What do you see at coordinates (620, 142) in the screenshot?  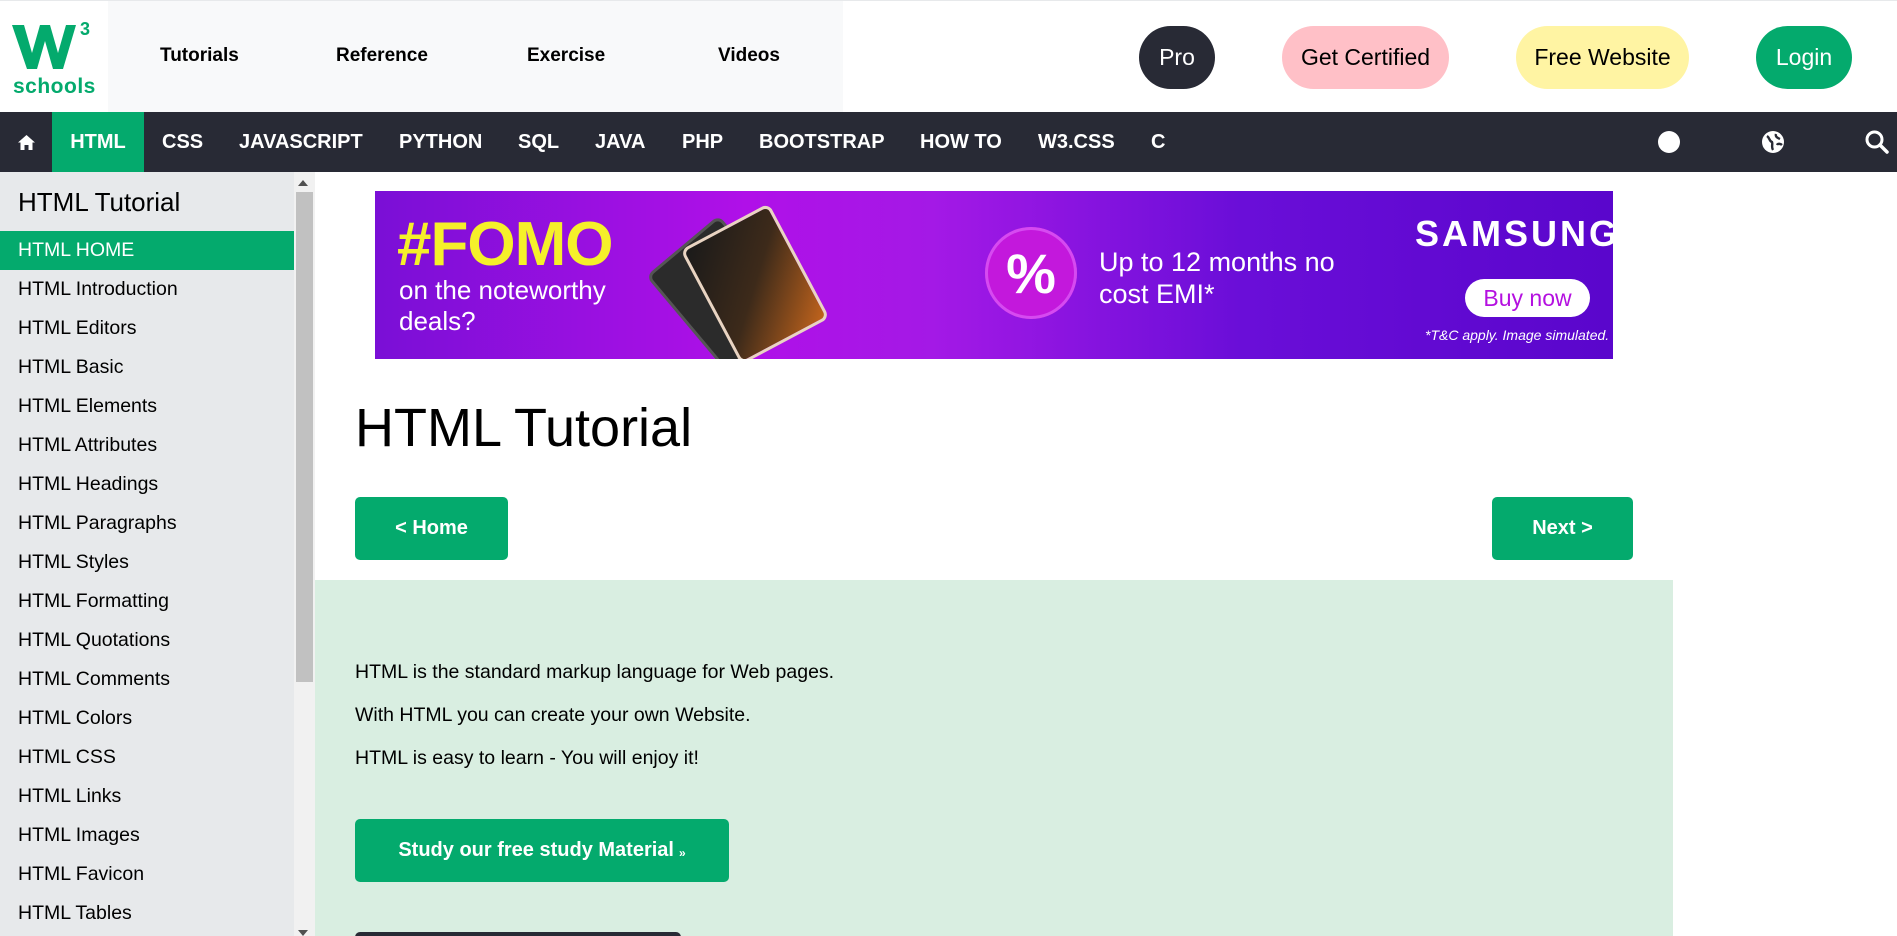 I see `subnav-java: JAVA` at bounding box center [620, 142].